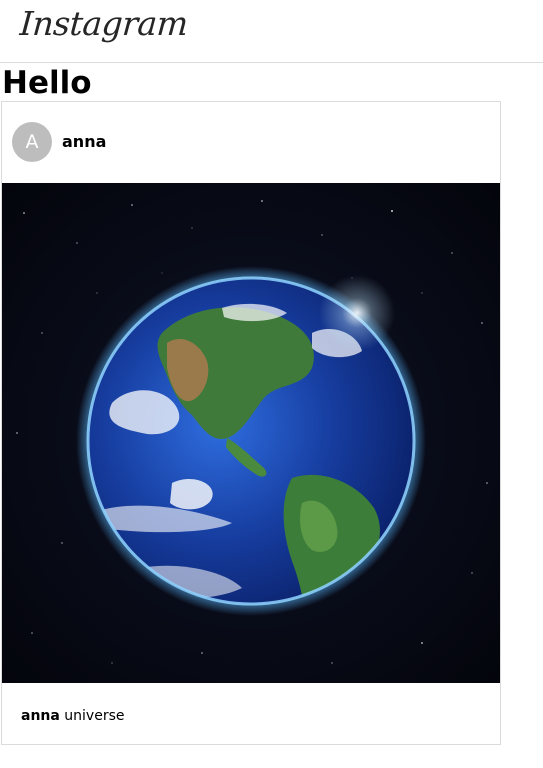  What do you see at coordinates (251, 142) in the screenshot?
I see `post-header: A anna` at bounding box center [251, 142].